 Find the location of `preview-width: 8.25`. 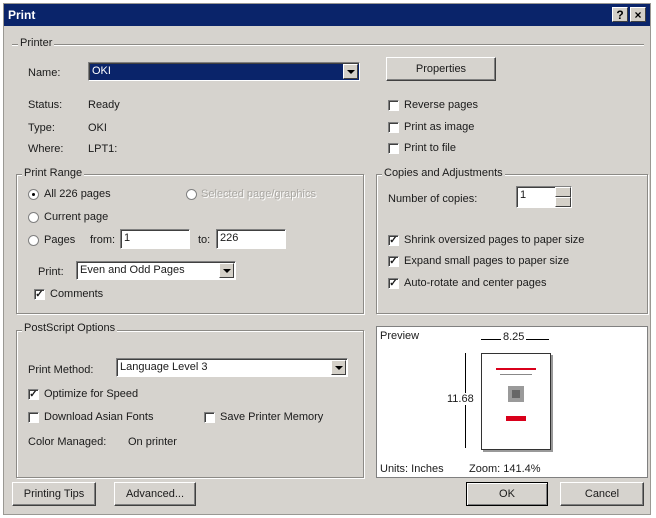

preview-width: 8.25 is located at coordinates (514, 337).